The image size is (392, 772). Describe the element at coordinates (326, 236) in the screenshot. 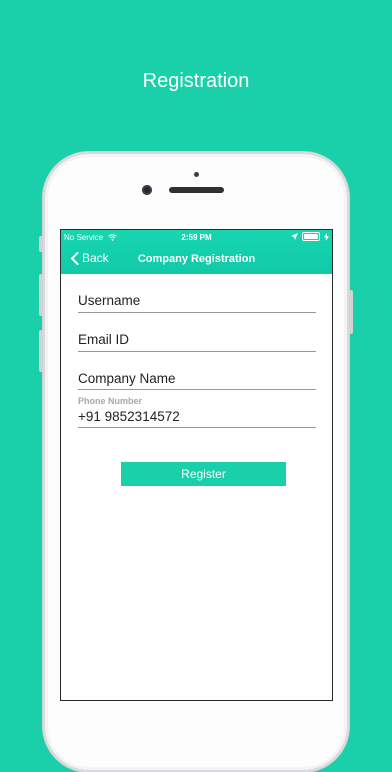

I see `charging-bolt-icon` at that location.